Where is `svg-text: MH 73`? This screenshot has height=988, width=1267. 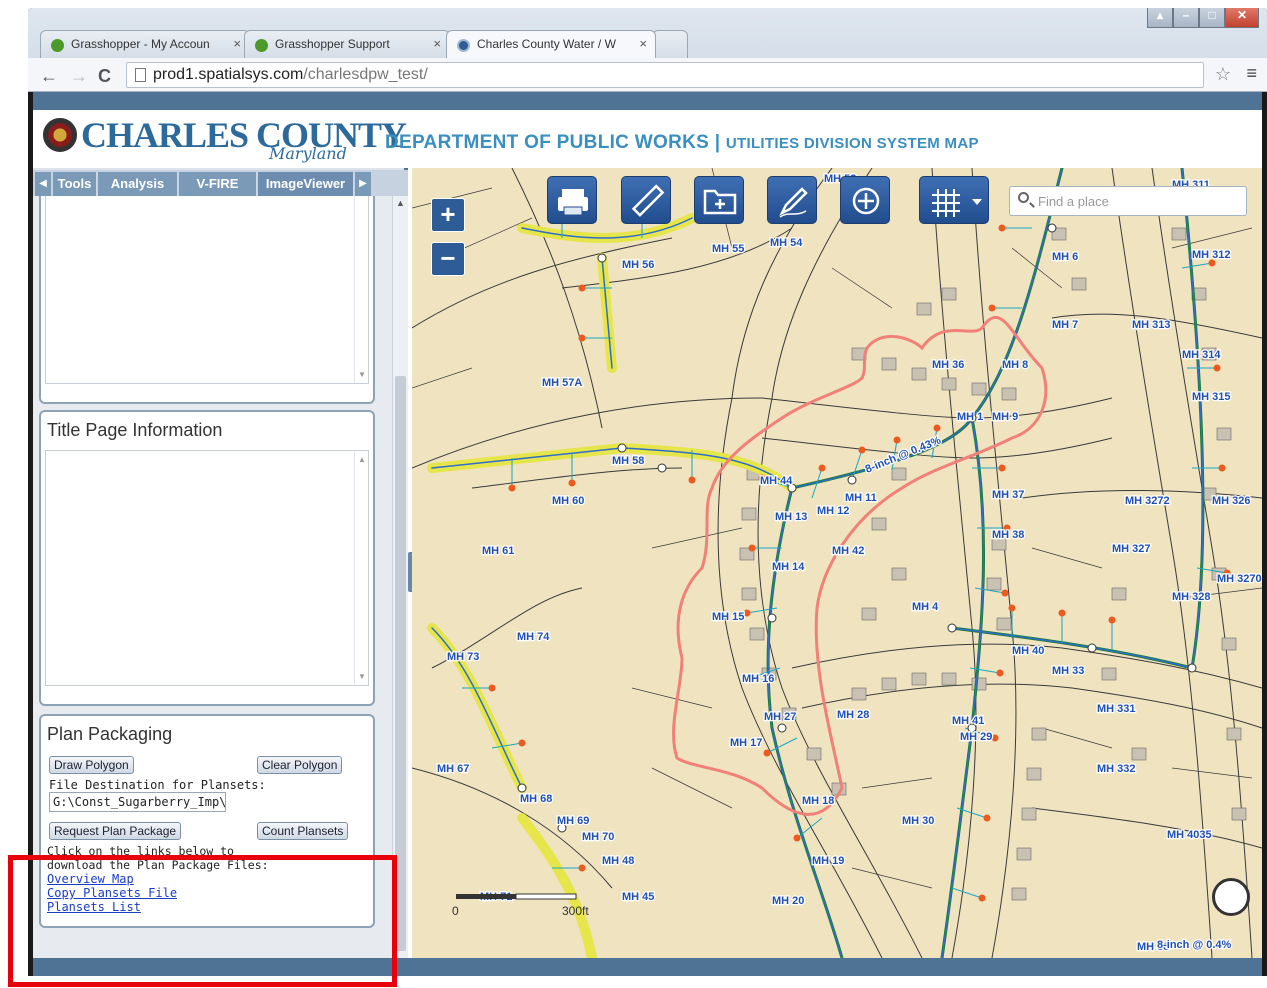 svg-text: MH 73 is located at coordinates (463, 657).